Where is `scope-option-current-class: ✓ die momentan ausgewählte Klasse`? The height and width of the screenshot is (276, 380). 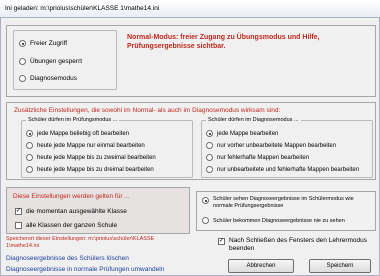 scope-option-current-class: ✓ die momentan ausgewählte Klasse is located at coordinates (71, 211).